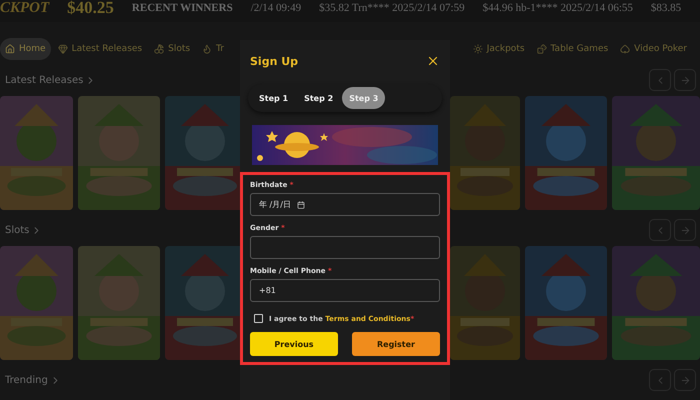 The image size is (700, 400). What do you see at coordinates (100, 49) in the screenshot?
I see `nav-item: Latest Releases` at bounding box center [100, 49].